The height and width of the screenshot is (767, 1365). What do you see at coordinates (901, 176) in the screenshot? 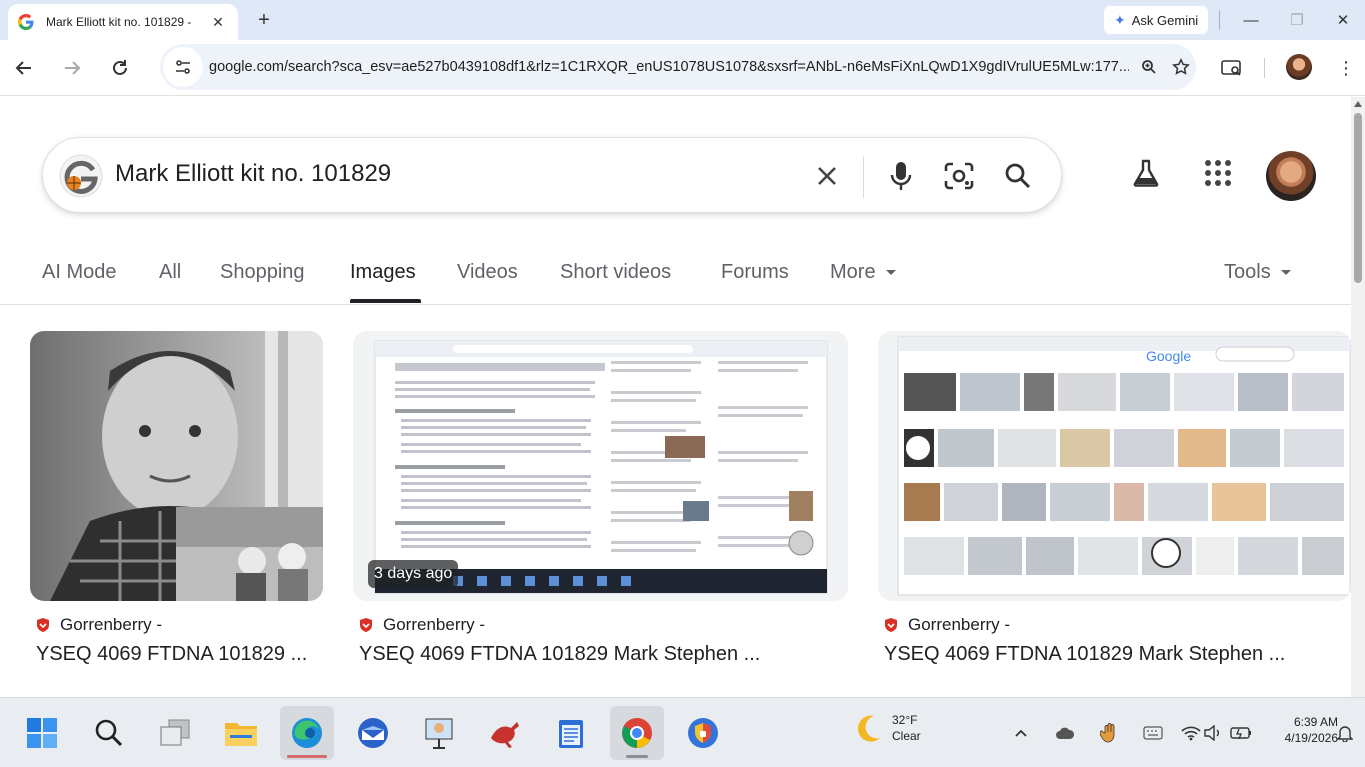
I see `voice-search-mic-icon` at bounding box center [901, 176].